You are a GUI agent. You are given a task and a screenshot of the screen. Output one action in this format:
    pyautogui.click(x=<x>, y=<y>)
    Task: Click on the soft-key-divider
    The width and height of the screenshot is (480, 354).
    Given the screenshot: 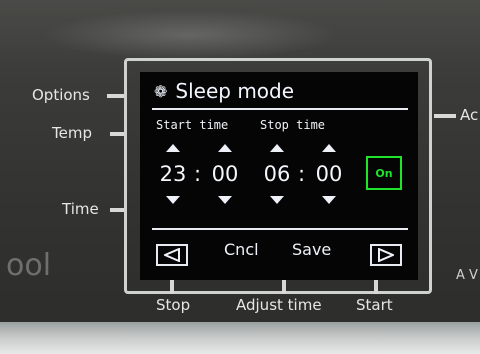 What is the action you would take?
    pyautogui.click(x=280, y=229)
    